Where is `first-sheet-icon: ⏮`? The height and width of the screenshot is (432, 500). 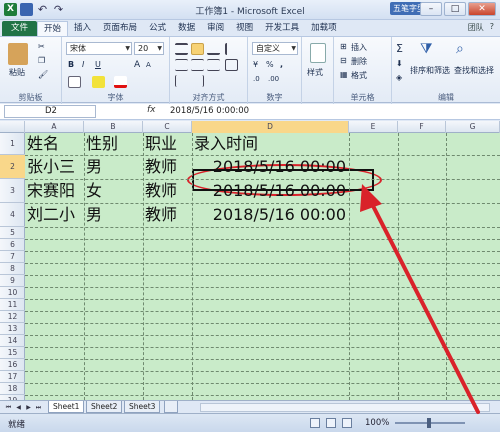 first-sheet-icon: ⏮ is located at coordinates (8, 407).